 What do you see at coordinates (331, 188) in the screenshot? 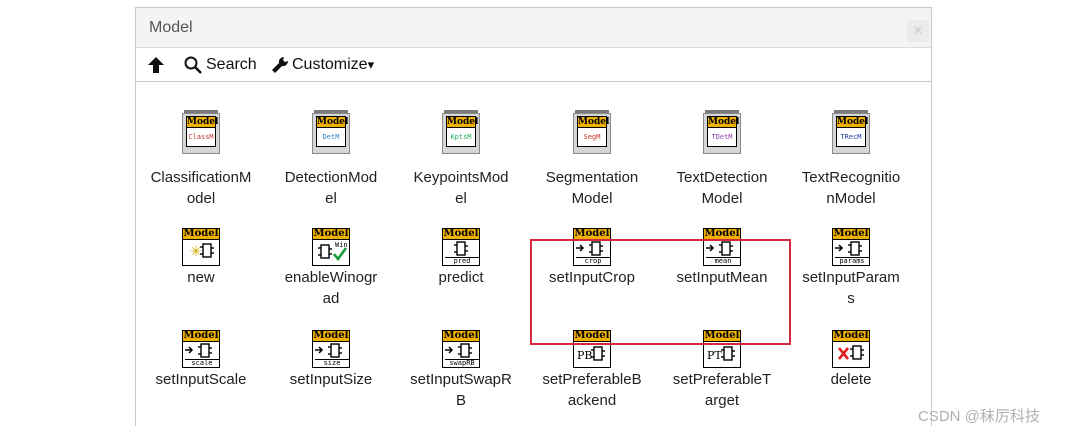
I see `palette-item-label: DetectionMod el` at bounding box center [331, 188].